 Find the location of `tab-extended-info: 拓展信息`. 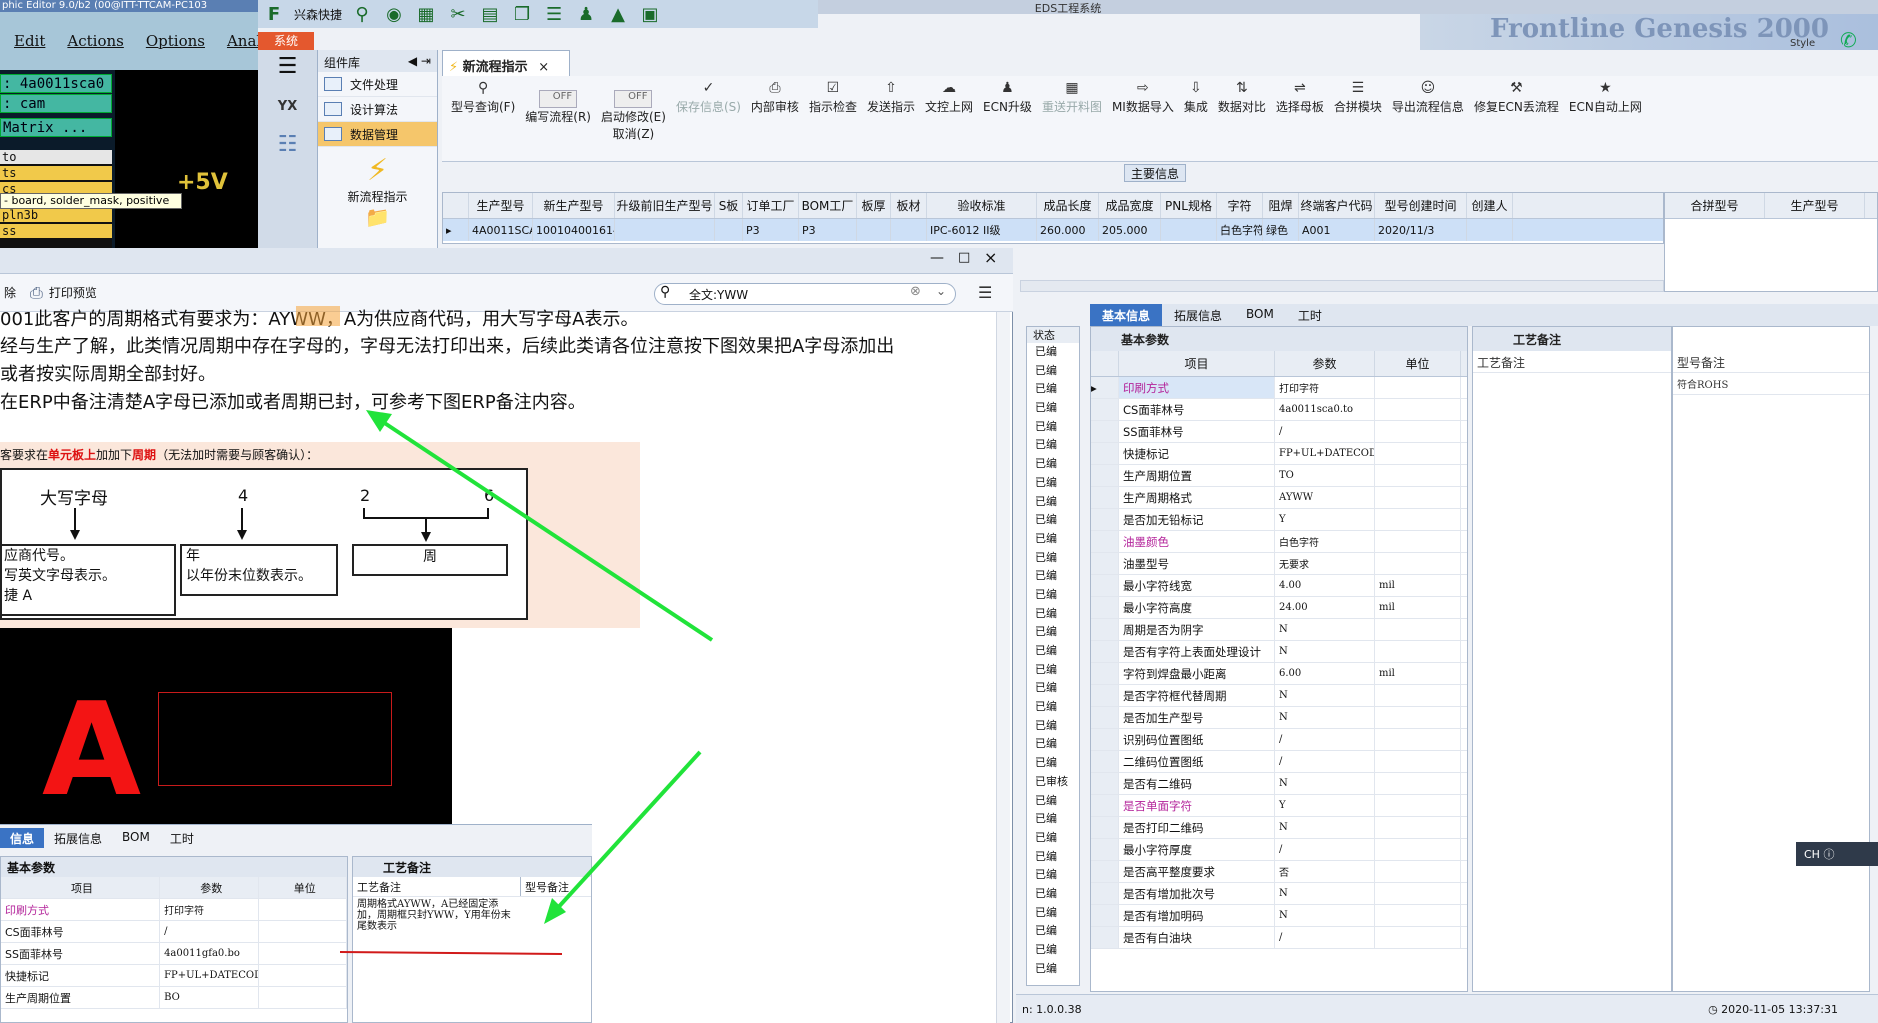

tab-extended-info: 拓展信息 is located at coordinates (1198, 315).